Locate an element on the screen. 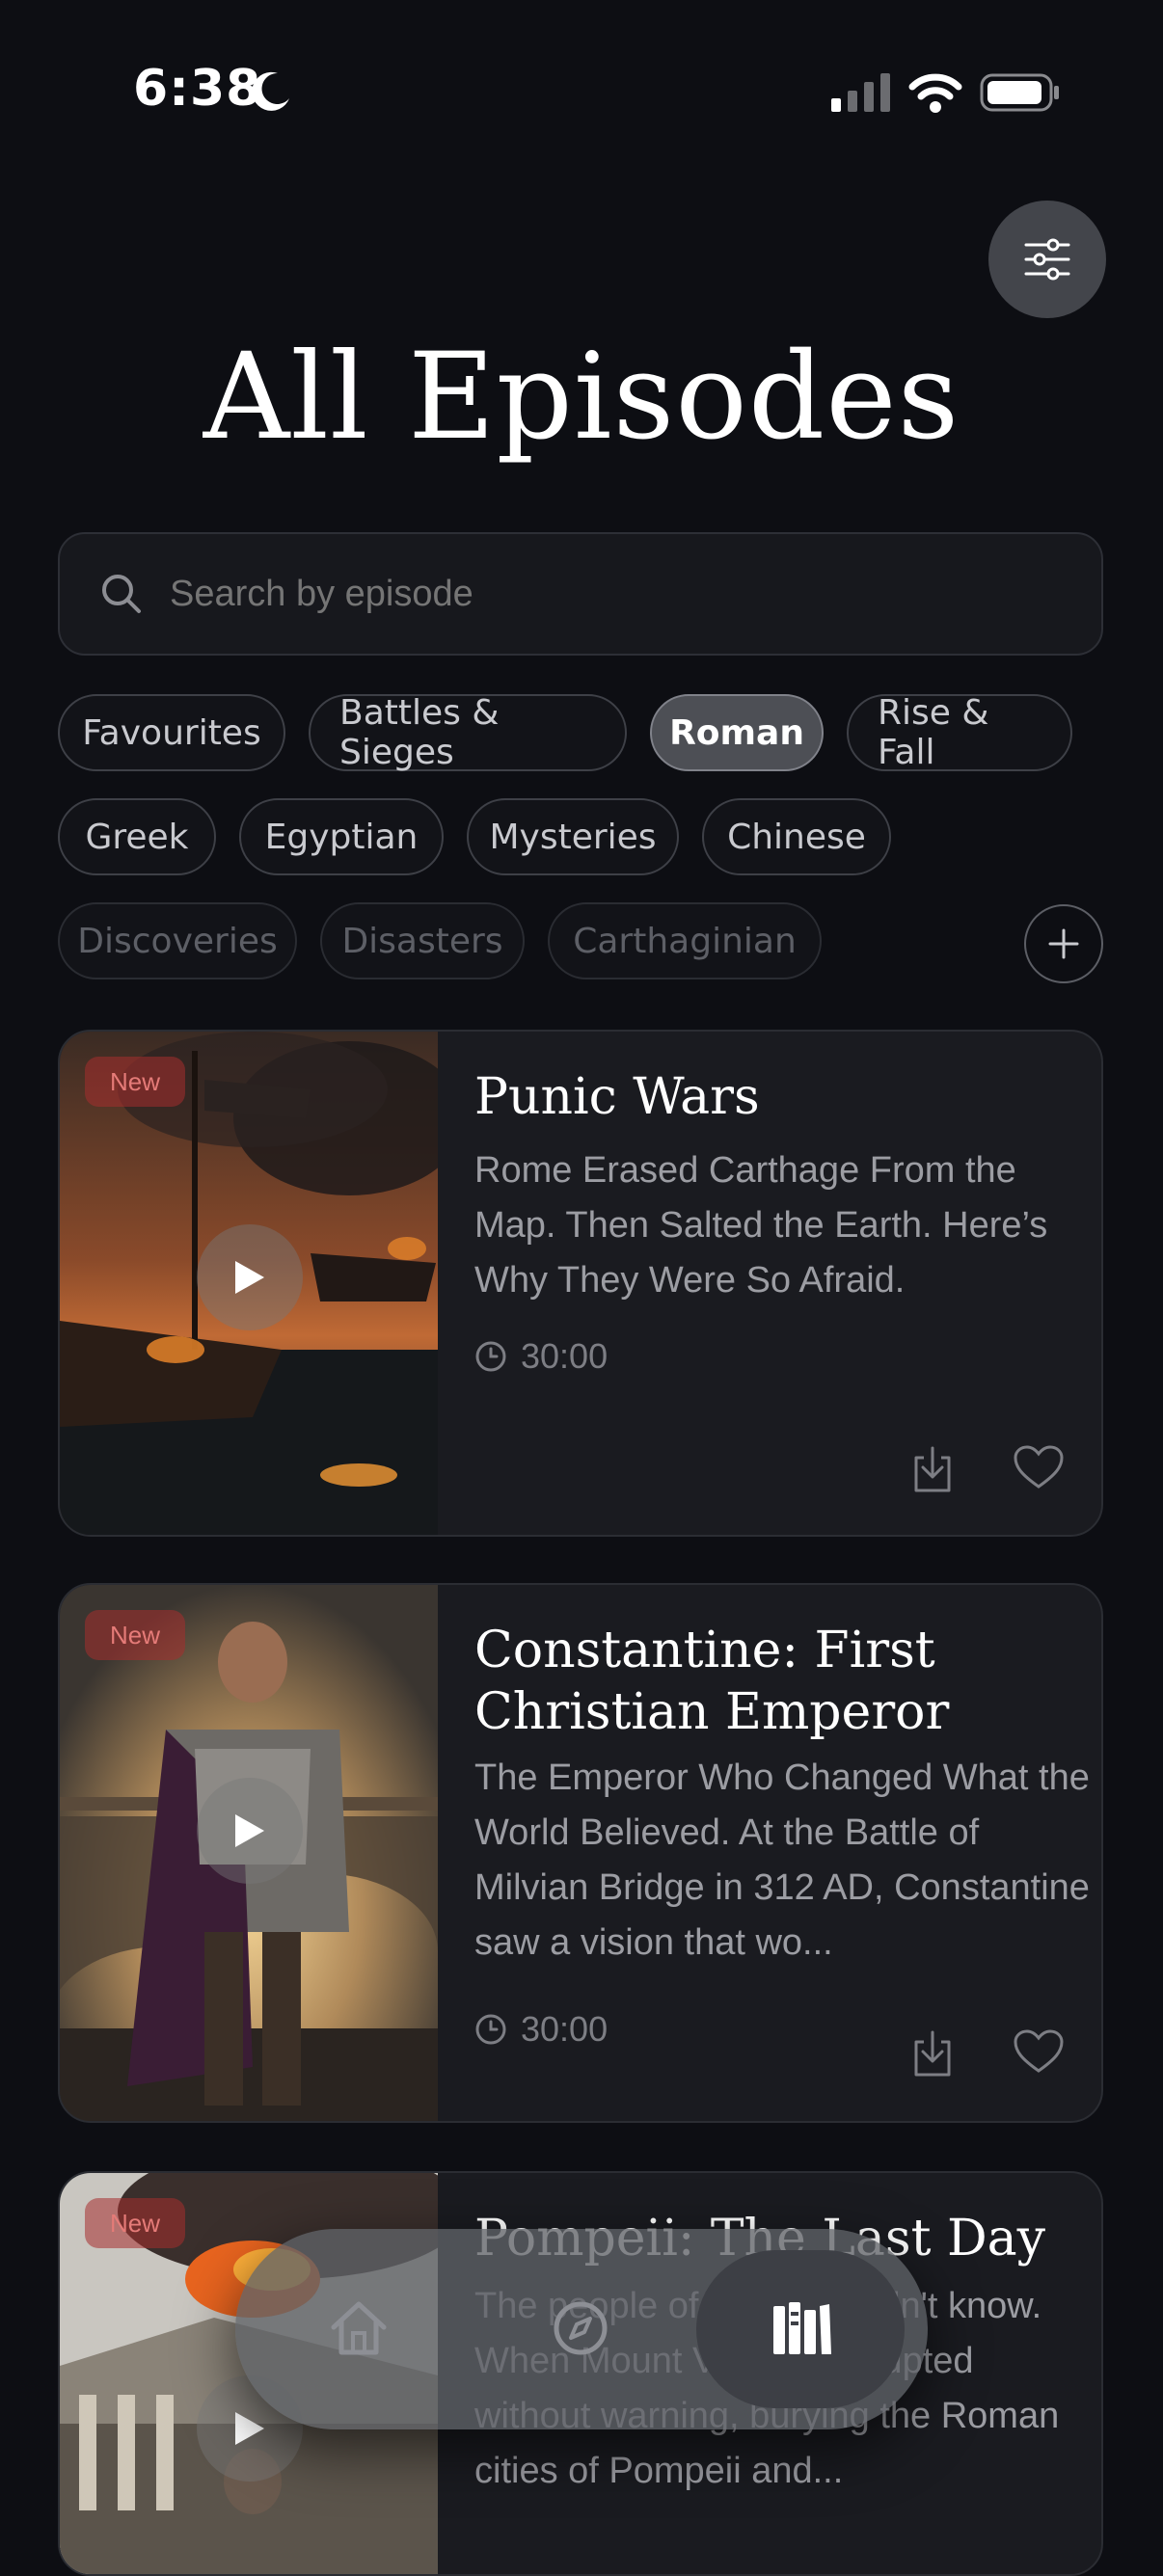  chip-chinese: Chinese is located at coordinates (796, 837).